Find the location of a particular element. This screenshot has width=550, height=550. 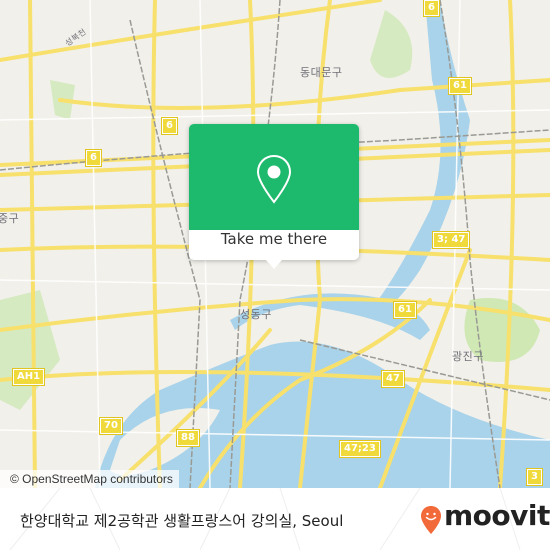

place-title: 한양대학교 제2공학관 생활프랑스어 강의실, Seoul is located at coordinates (182, 521).